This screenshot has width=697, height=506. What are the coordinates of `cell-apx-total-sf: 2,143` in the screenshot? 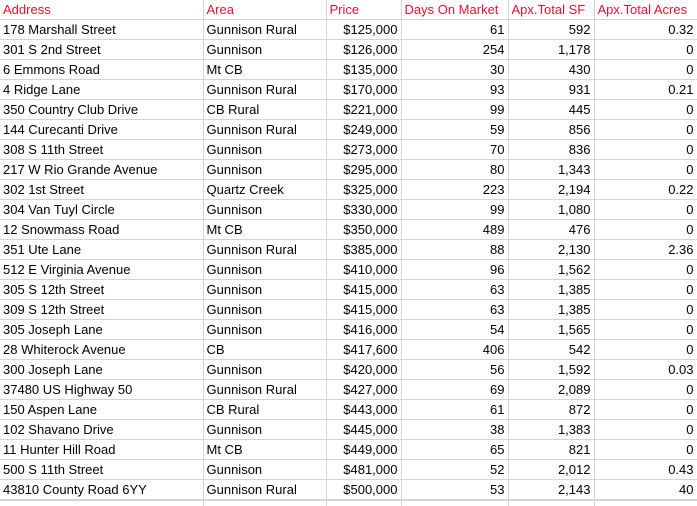 It's located at (551, 489).